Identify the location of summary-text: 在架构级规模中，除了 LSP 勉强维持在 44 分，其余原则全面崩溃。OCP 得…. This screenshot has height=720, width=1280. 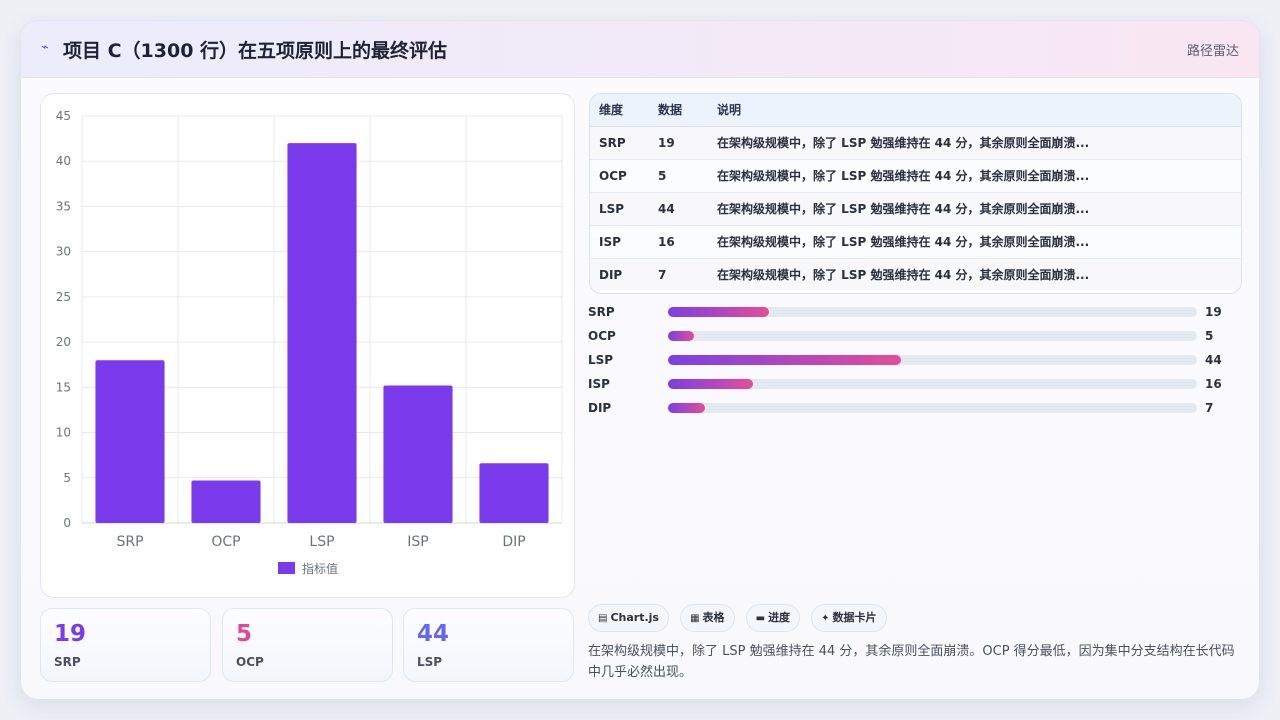
(911, 662).